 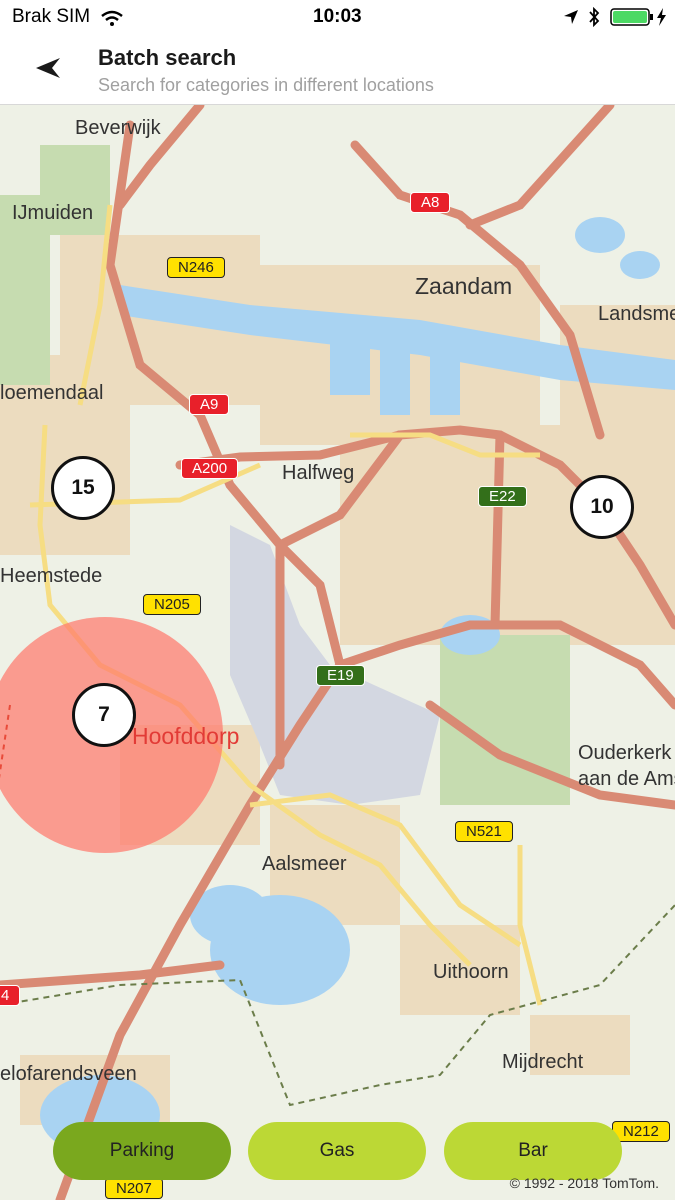 What do you see at coordinates (209, 404) in the screenshot?
I see `road-shield: A9` at bounding box center [209, 404].